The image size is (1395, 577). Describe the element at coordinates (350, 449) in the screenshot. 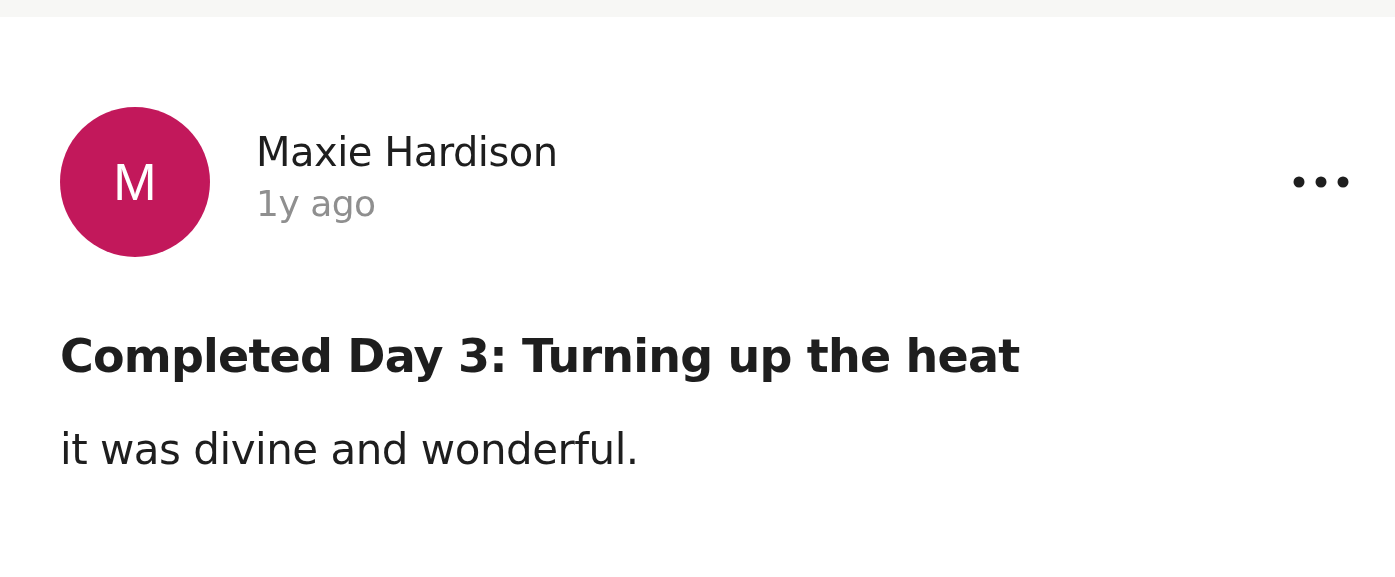

I see `post-body: it was divine and wonderful.` at that location.